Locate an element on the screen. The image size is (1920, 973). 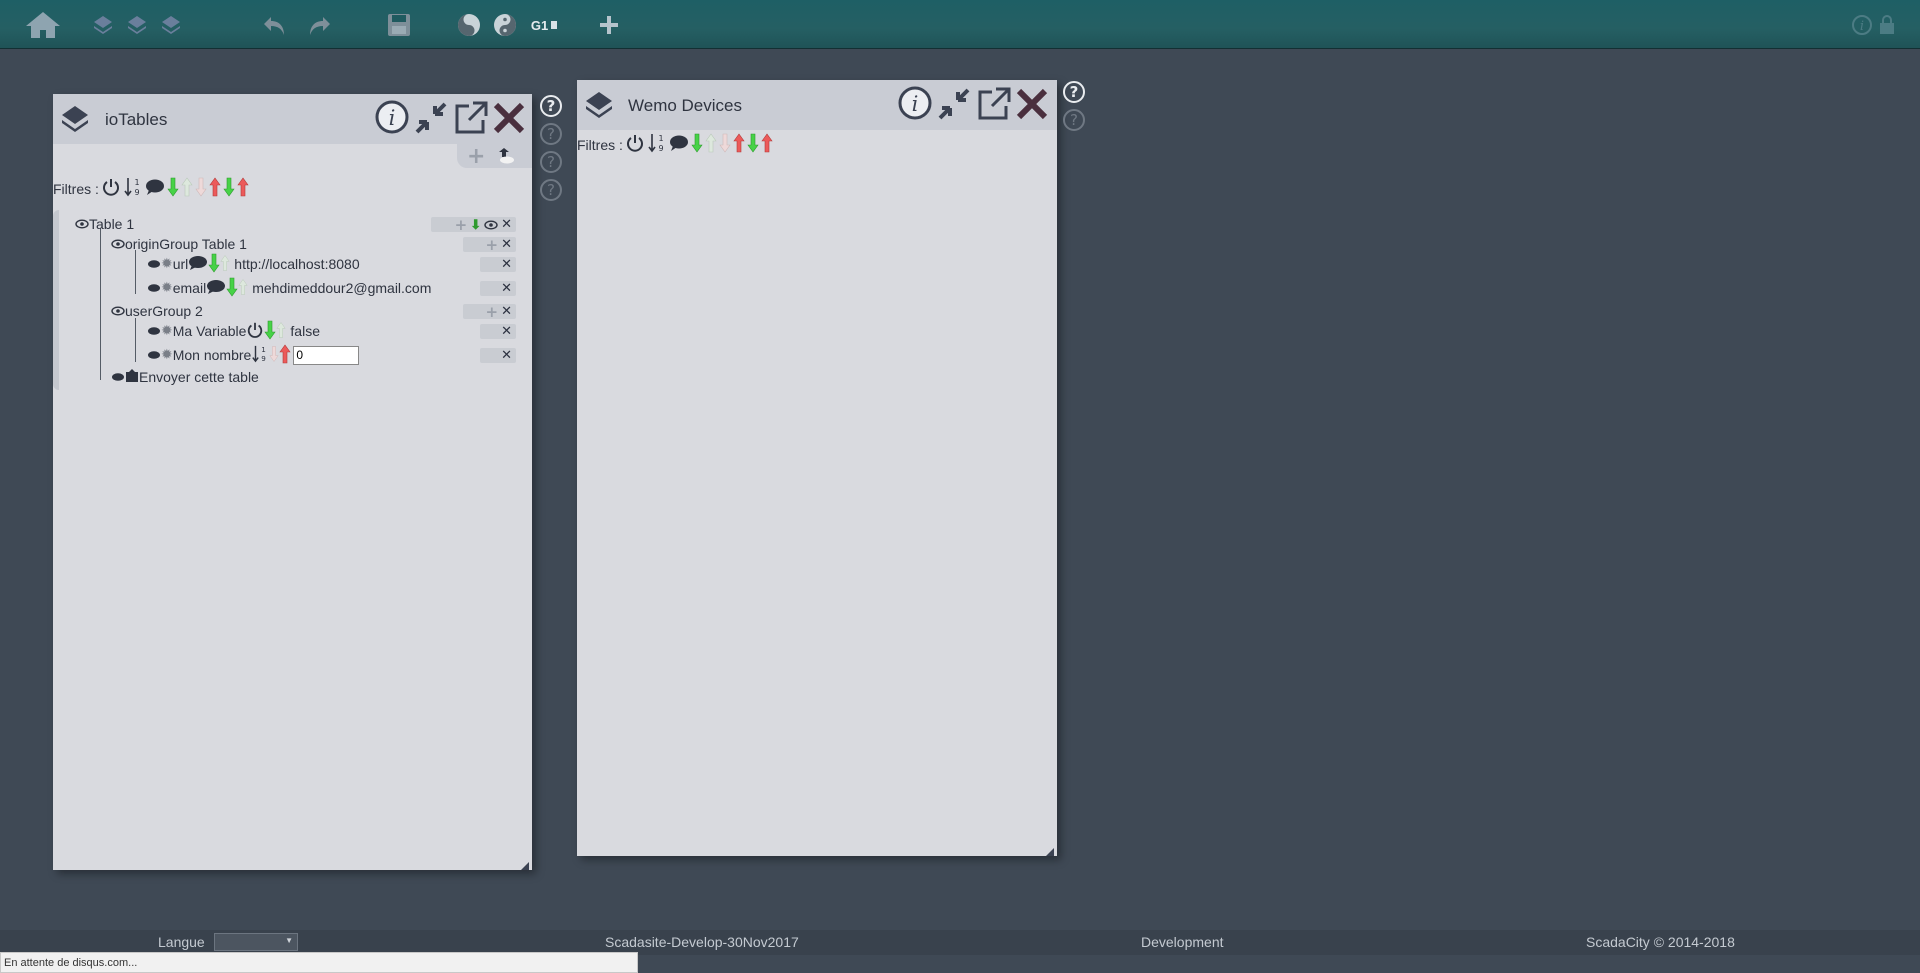
save-icon is located at coordinates (399, 25).